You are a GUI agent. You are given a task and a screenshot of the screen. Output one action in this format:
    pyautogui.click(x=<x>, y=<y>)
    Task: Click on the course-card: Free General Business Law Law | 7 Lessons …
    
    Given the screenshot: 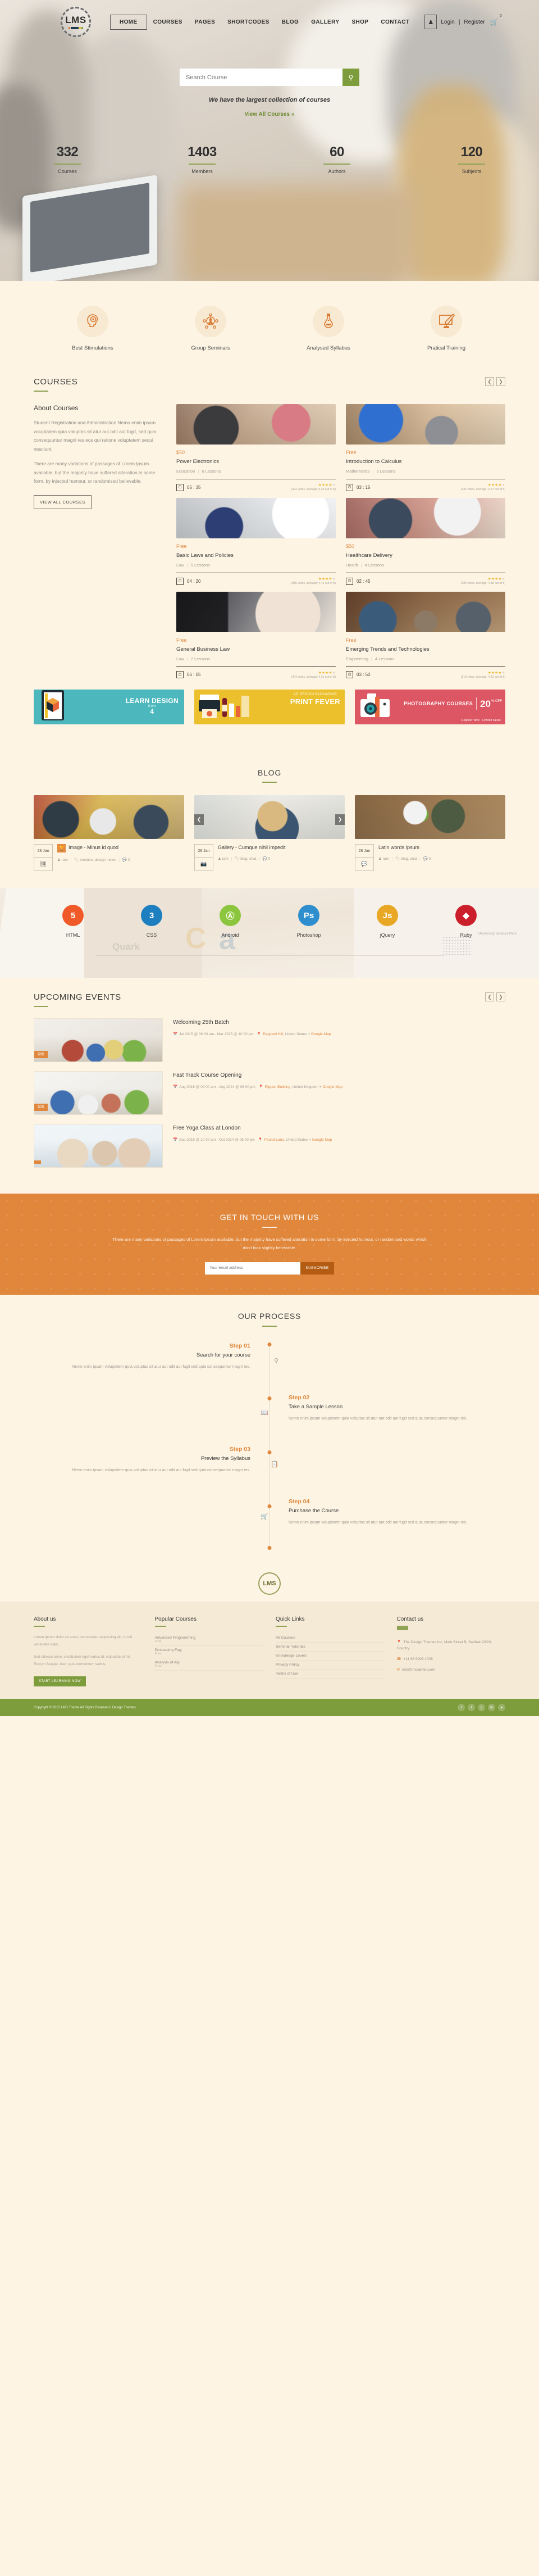 What is the action you would take?
    pyautogui.click(x=256, y=635)
    